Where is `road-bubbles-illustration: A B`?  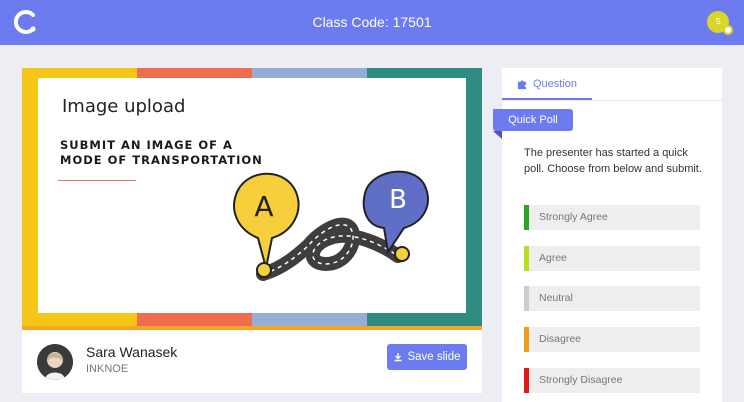
road-bubbles-illustration: A B is located at coordinates (331, 225).